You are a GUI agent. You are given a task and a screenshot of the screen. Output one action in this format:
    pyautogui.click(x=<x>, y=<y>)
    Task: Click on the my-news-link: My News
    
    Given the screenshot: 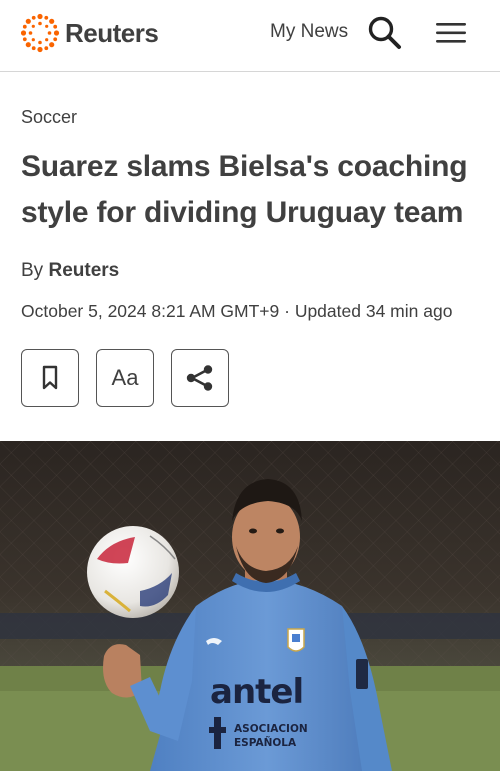 What is the action you would take?
    pyautogui.click(x=309, y=32)
    